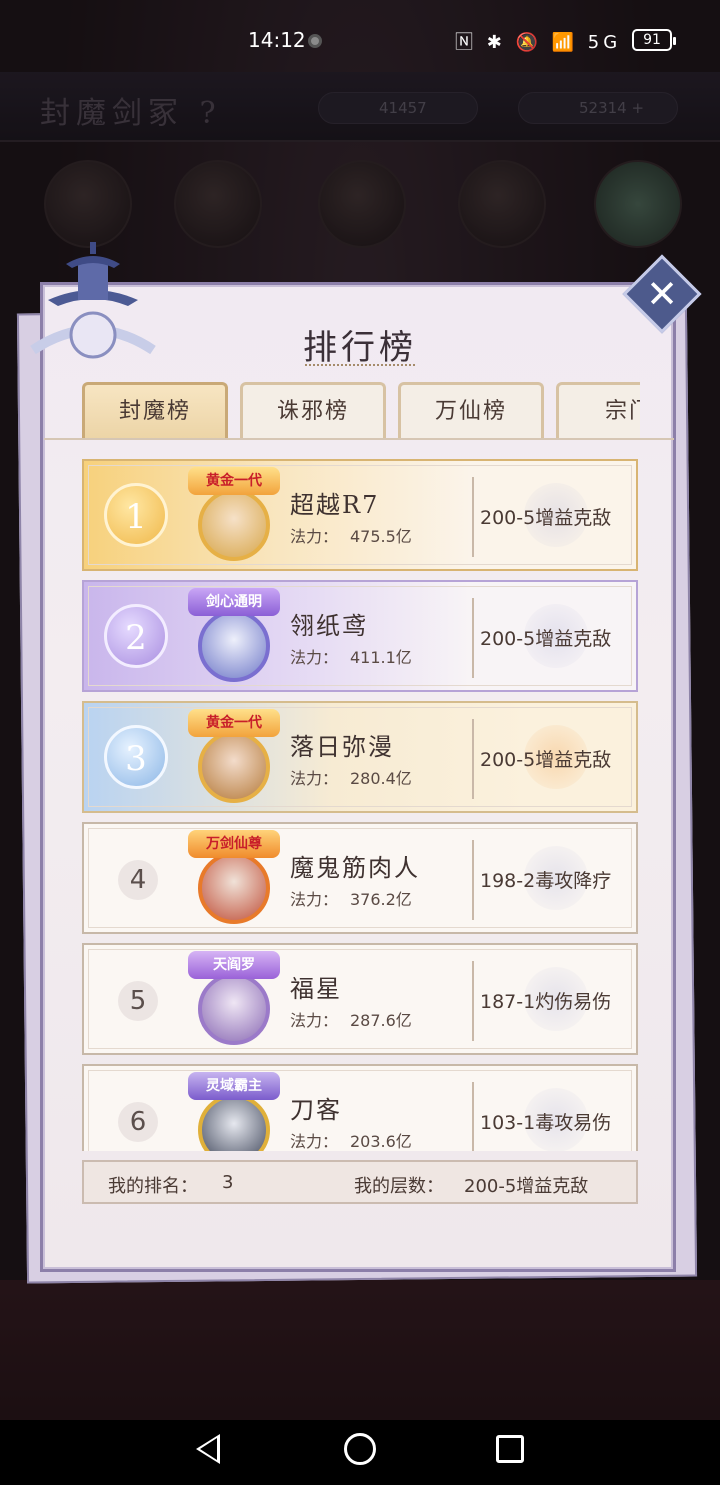 This screenshot has height=1485, width=720. Describe the element at coordinates (399, 1186) in the screenshot. I see `my-level-label: 我的层数：` at that location.